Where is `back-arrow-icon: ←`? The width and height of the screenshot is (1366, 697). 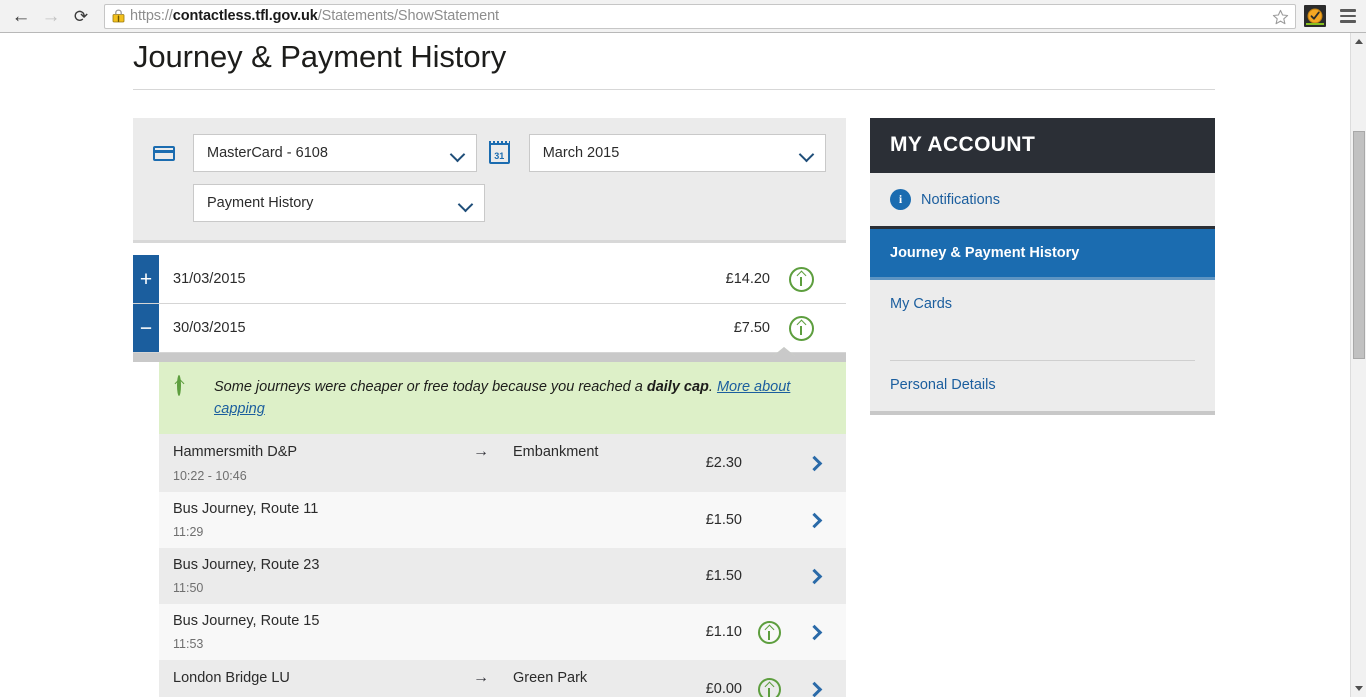 back-arrow-icon: ← is located at coordinates (21, 16).